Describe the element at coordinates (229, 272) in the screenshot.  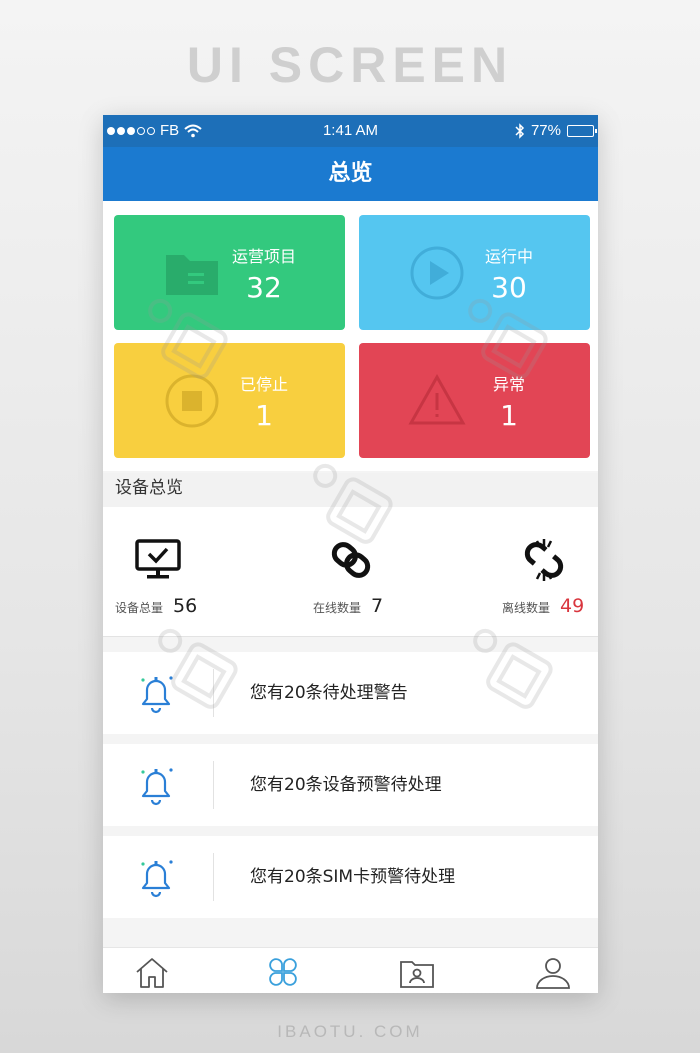
I see `tile-projects: 运营项目 32` at that location.